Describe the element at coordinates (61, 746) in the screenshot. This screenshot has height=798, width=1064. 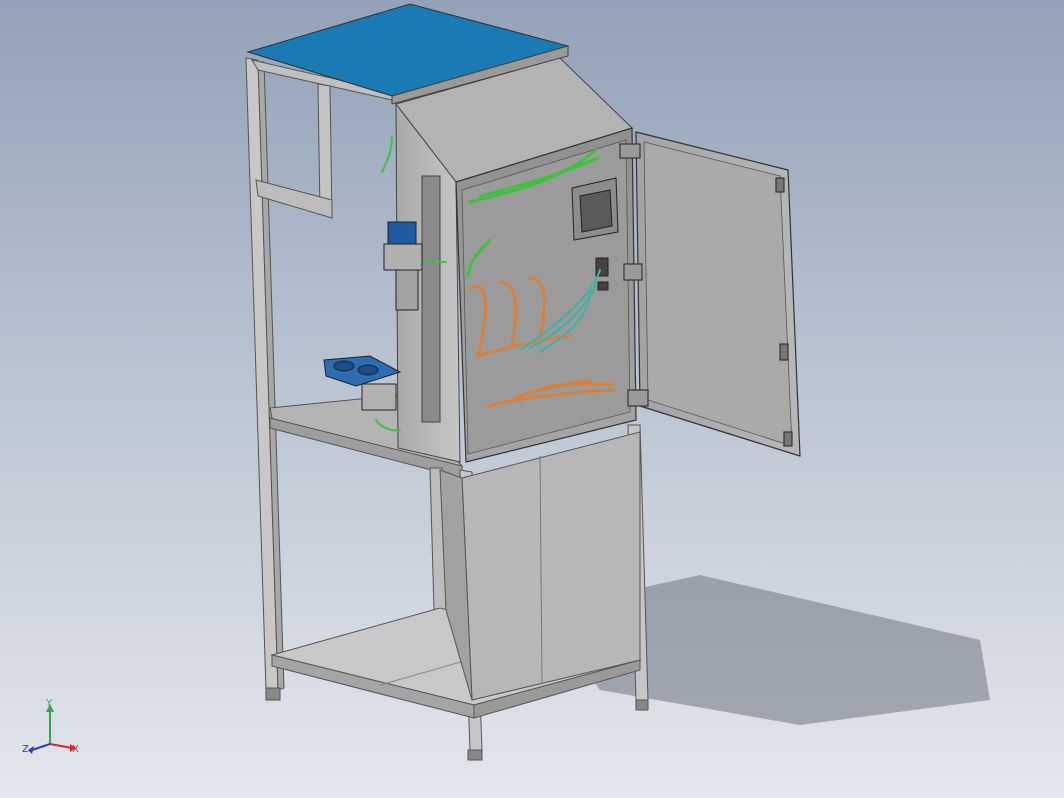
I see `x-axis-icon` at that location.